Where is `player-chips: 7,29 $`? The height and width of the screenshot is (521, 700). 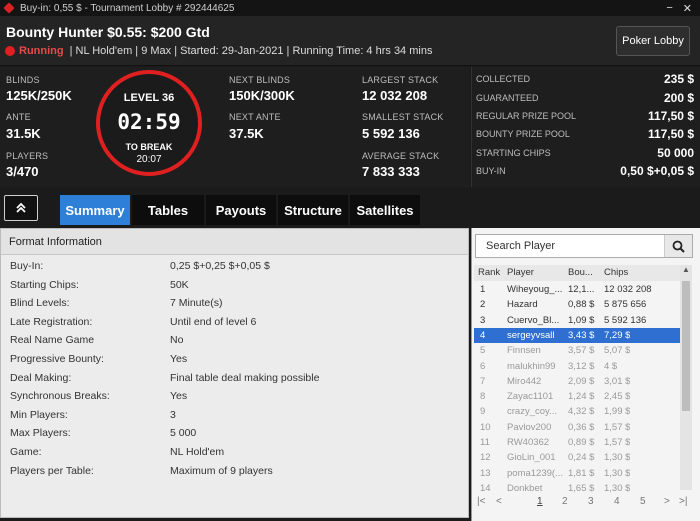
player-chips: 7,29 $ is located at coordinates (617, 335).